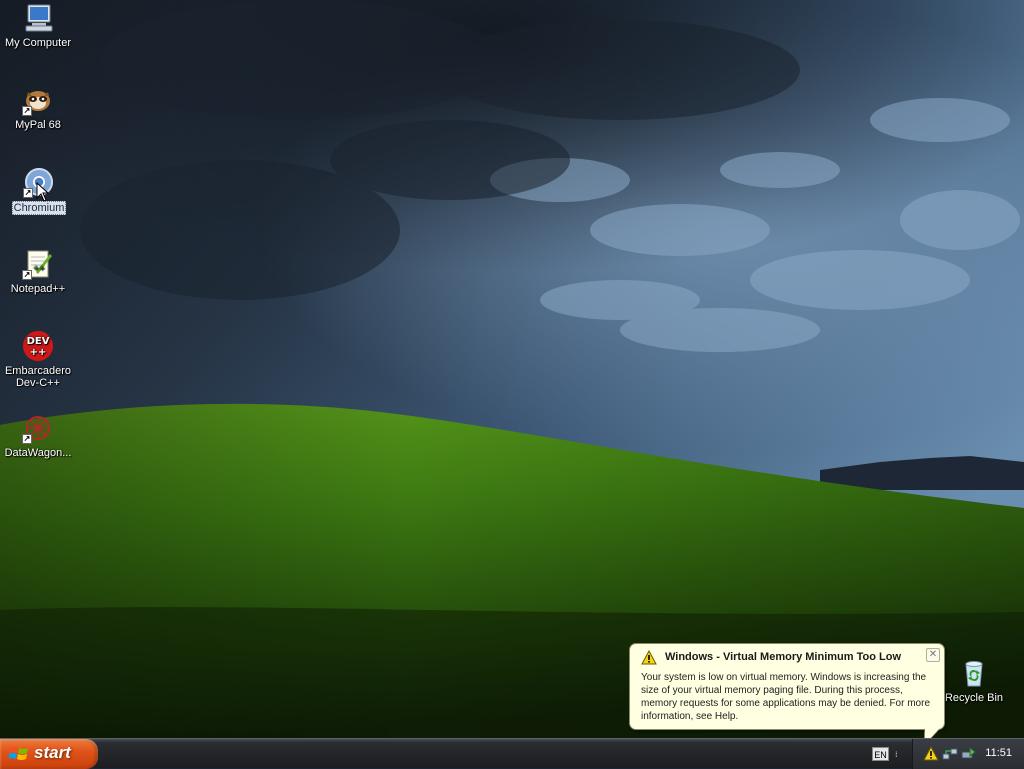  Describe the element at coordinates (783, 657) in the screenshot. I see `balloon-title: Windows - Virtual Memory Minimum Too Low` at that location.